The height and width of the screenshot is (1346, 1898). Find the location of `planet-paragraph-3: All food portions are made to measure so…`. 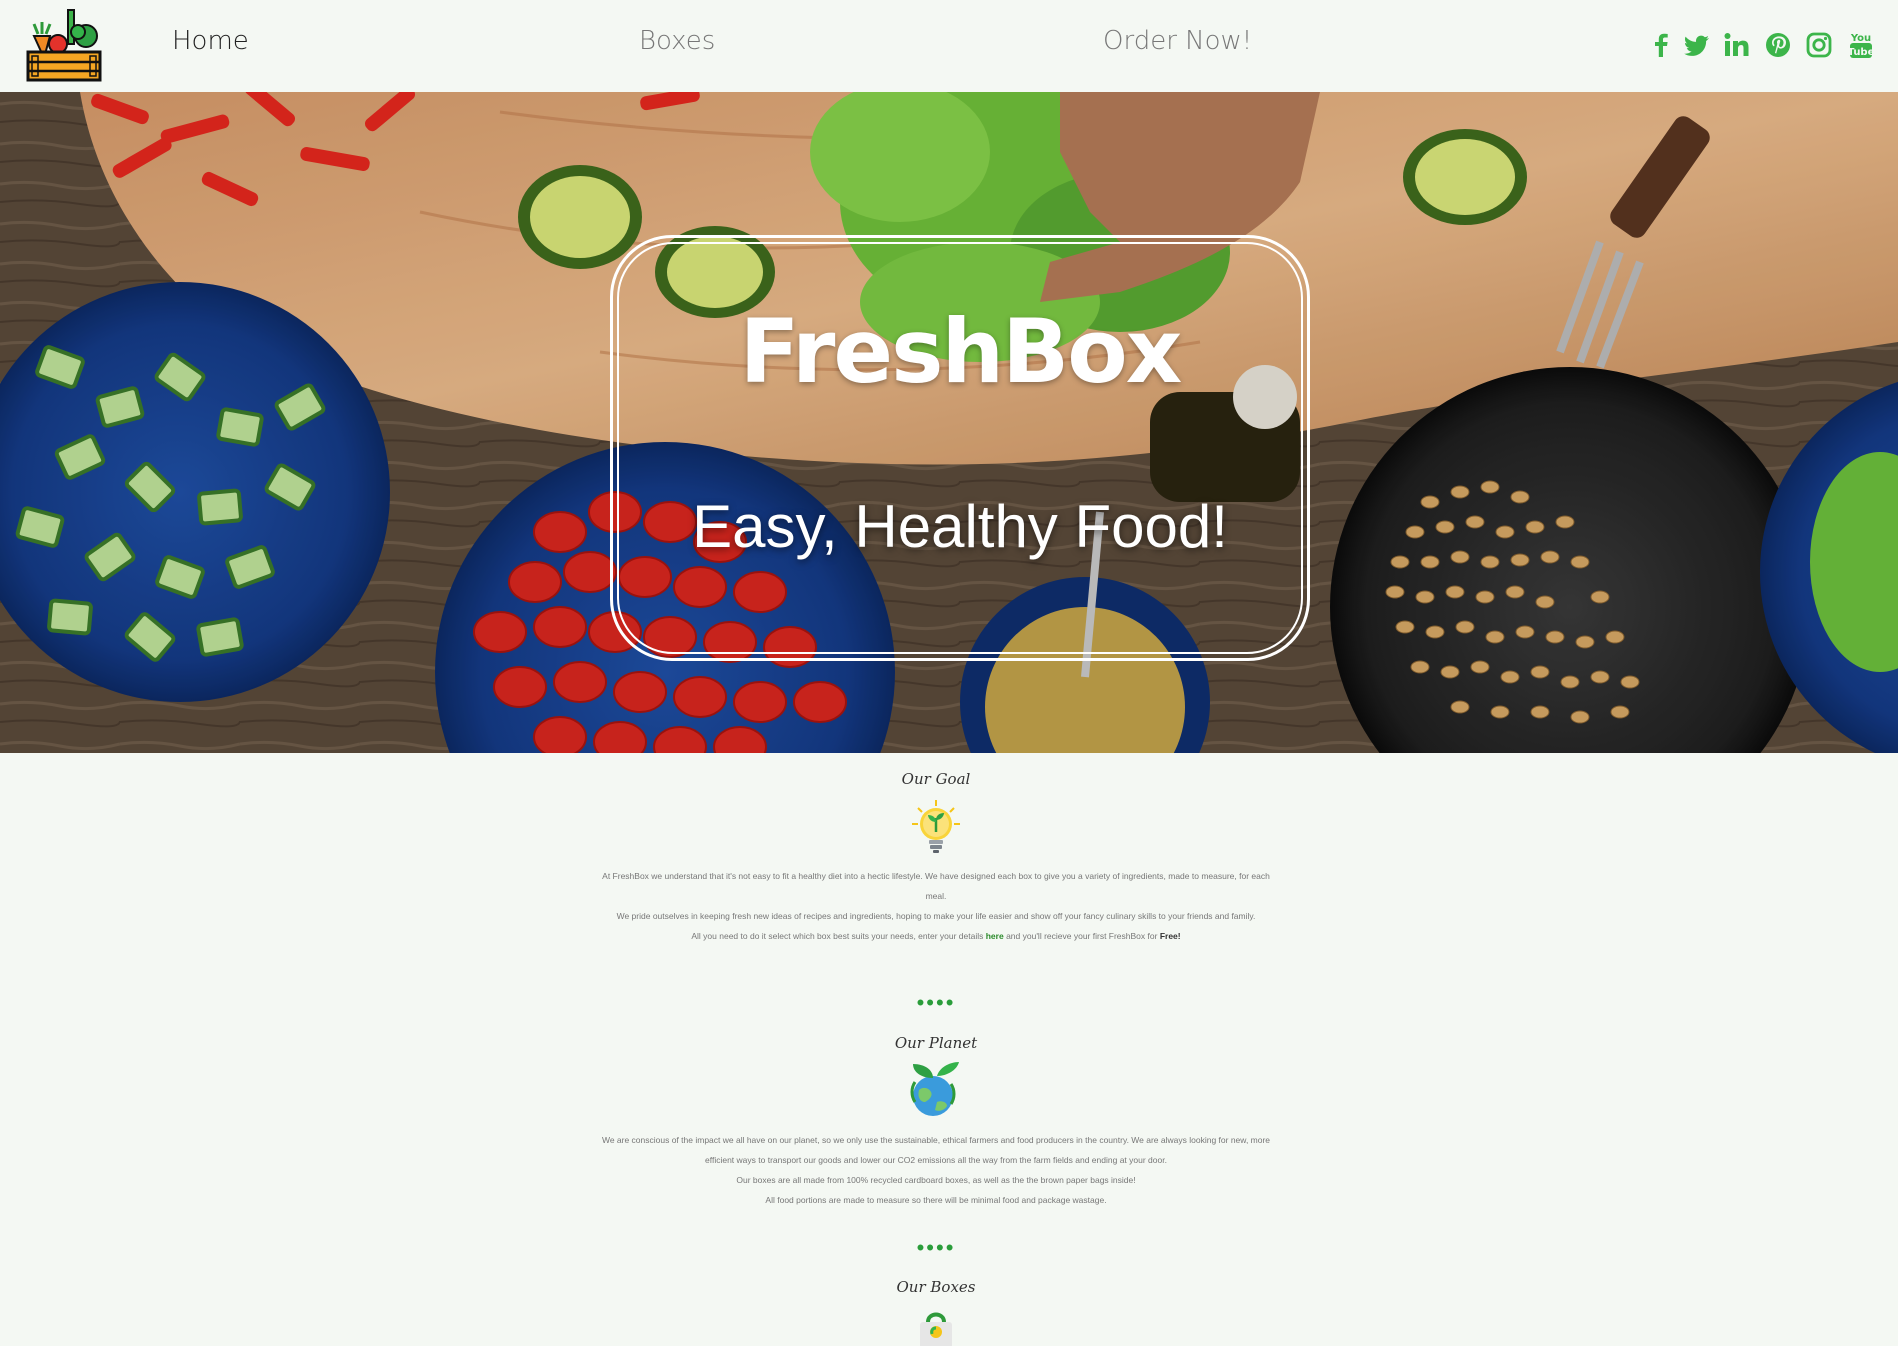

planet-paragraph-3: All food portions are made to measure so… is located at coordinates (936, 1200).